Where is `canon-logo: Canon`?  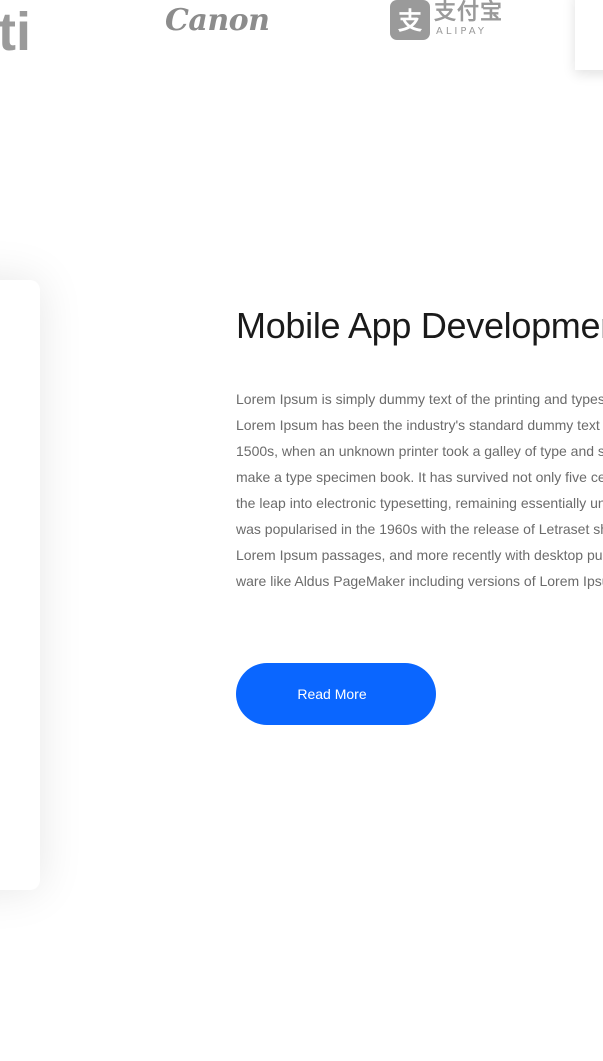 canon-logo: Canon is located at coordinates (217, 20).